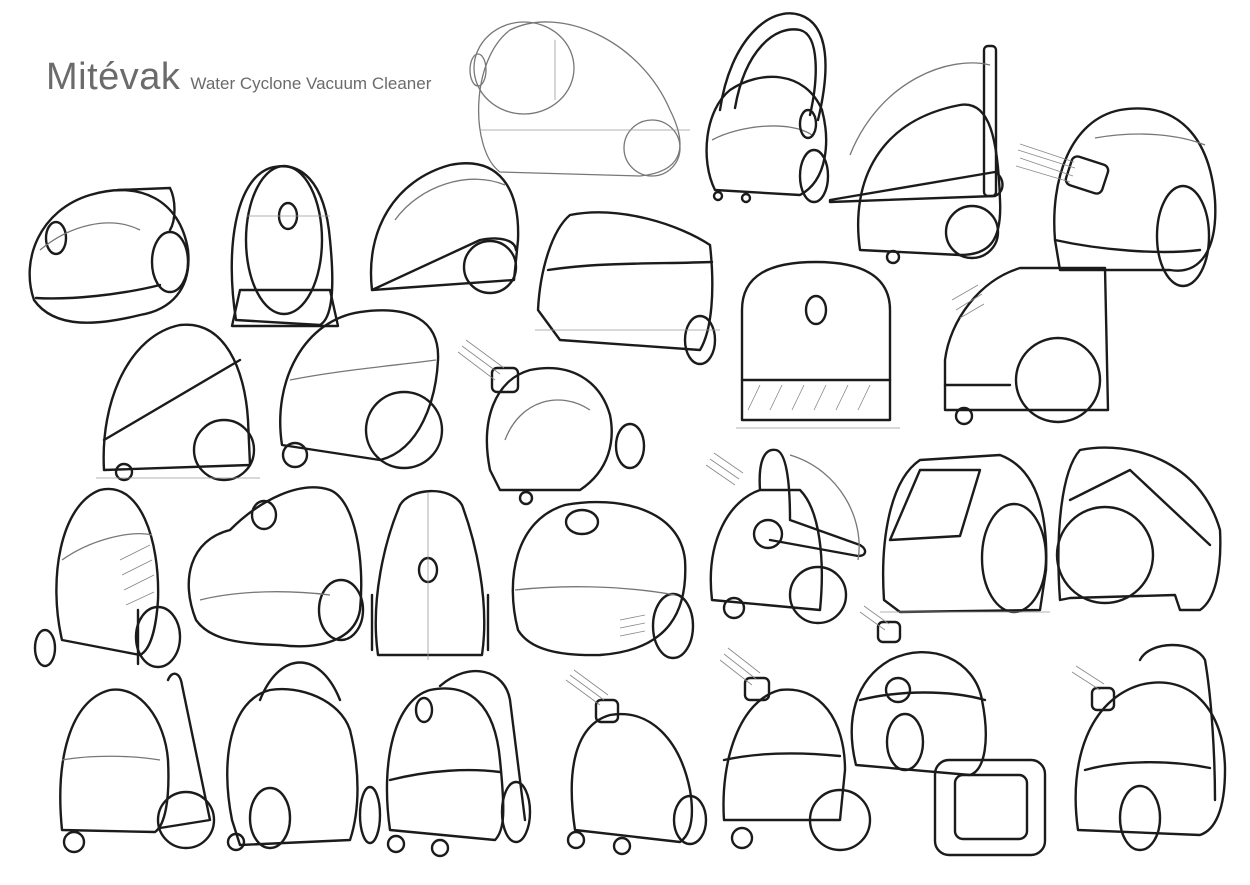 This screenshot has height=885, width=1250. What do you see at coordinates (137, 763) in the screenshot?
I see `sketch-egg-handle` at bounding box center [137, 763].